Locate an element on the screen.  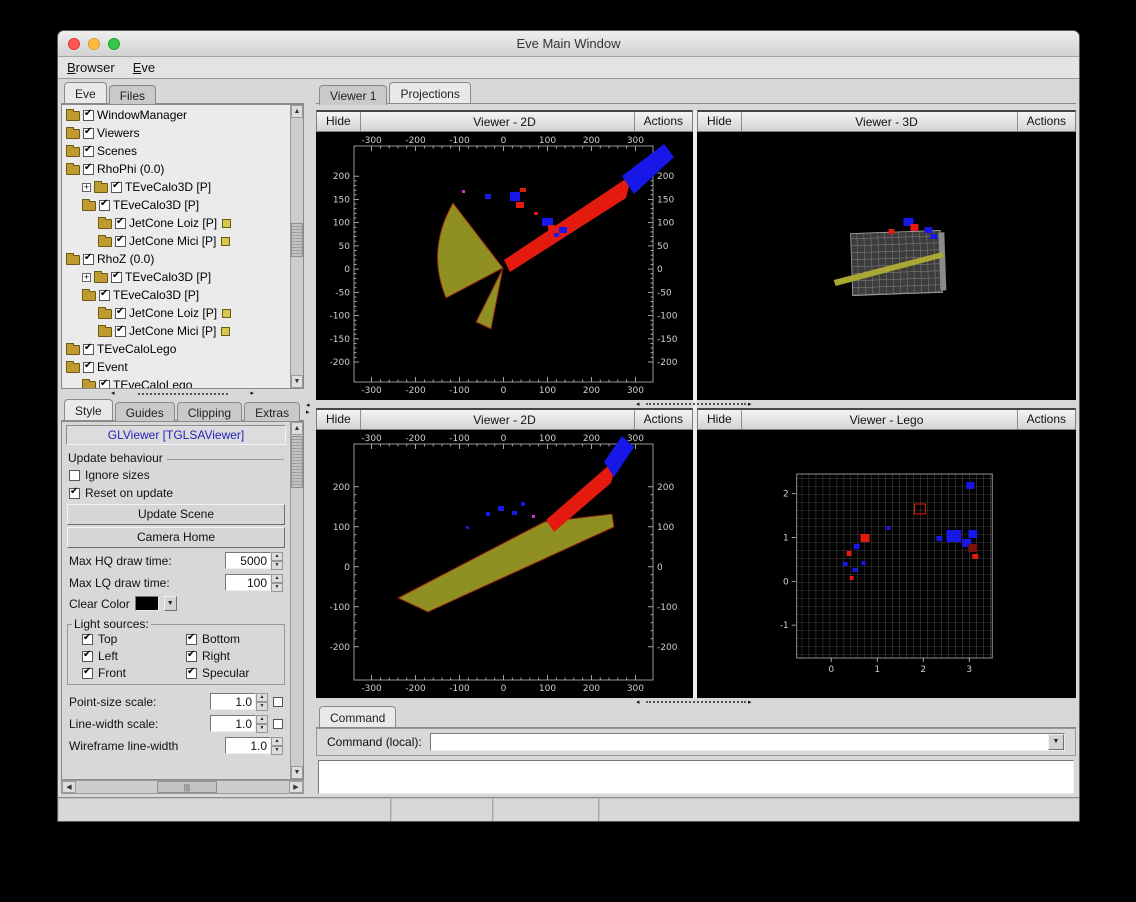
reset-on-update-checkbox is located at coordinates (74, 492).